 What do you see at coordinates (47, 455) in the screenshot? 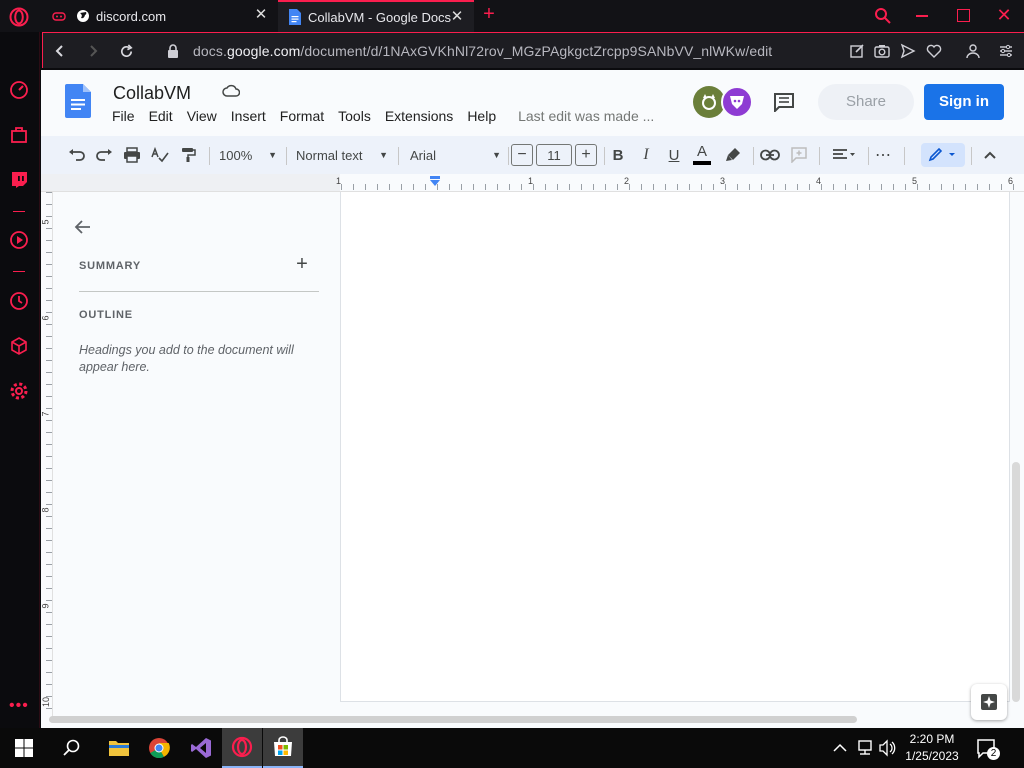
I see `vertical-ruler: 5 6 7 8 9 10` at bounding box center [47, 455].